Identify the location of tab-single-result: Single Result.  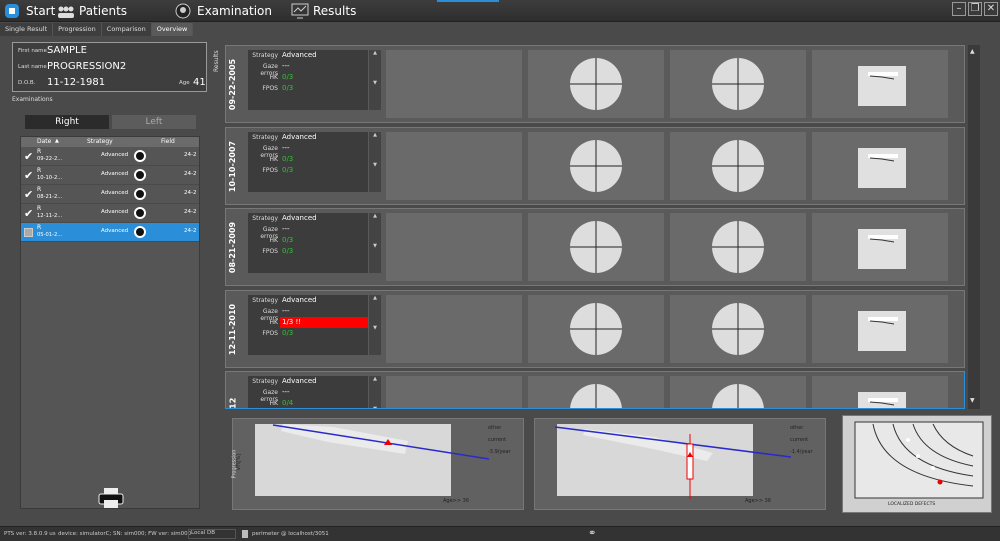
(27, 29).